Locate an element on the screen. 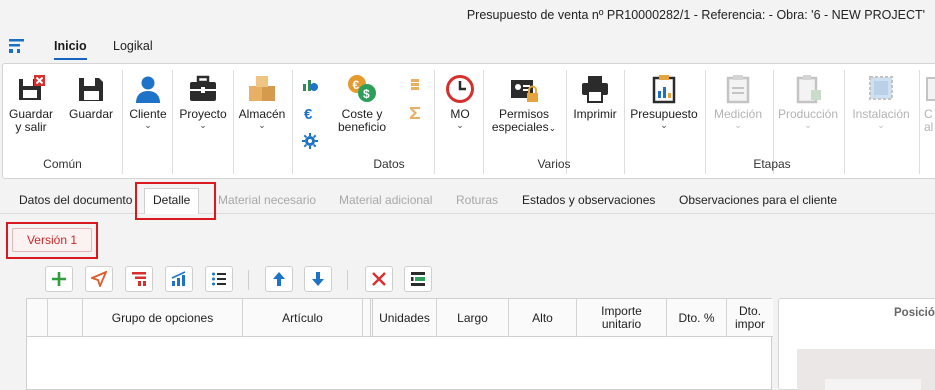  column-header-splitter is located at coordinates (368, 318).